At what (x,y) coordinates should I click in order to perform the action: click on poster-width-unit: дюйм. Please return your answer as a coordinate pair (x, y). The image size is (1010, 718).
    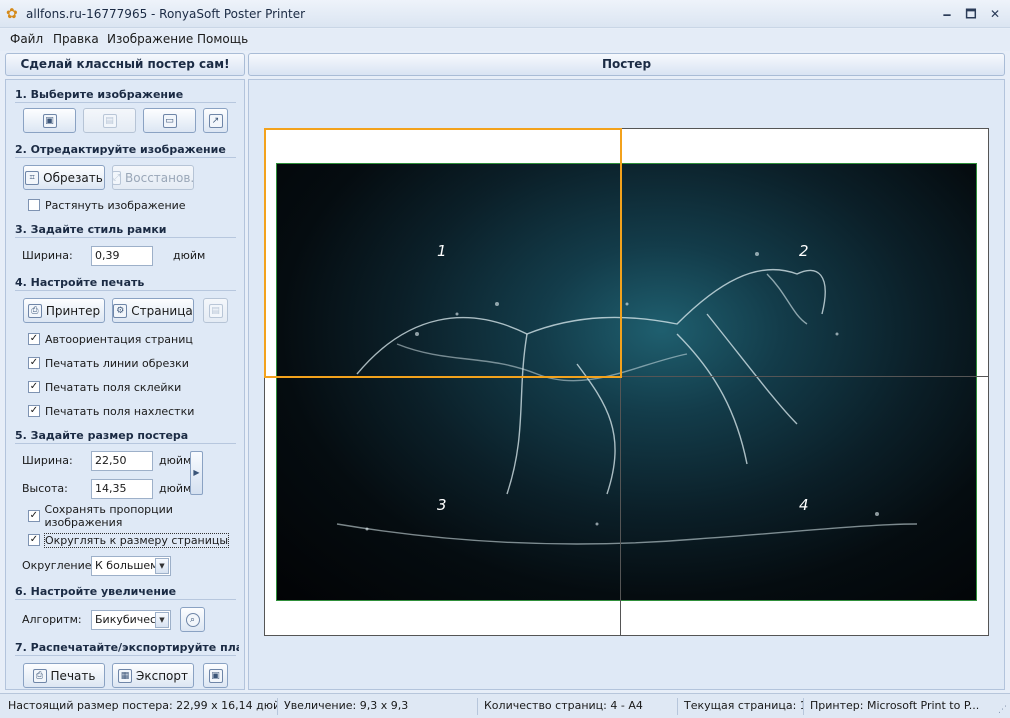
    Looking at the image, I should click on (175, 460).